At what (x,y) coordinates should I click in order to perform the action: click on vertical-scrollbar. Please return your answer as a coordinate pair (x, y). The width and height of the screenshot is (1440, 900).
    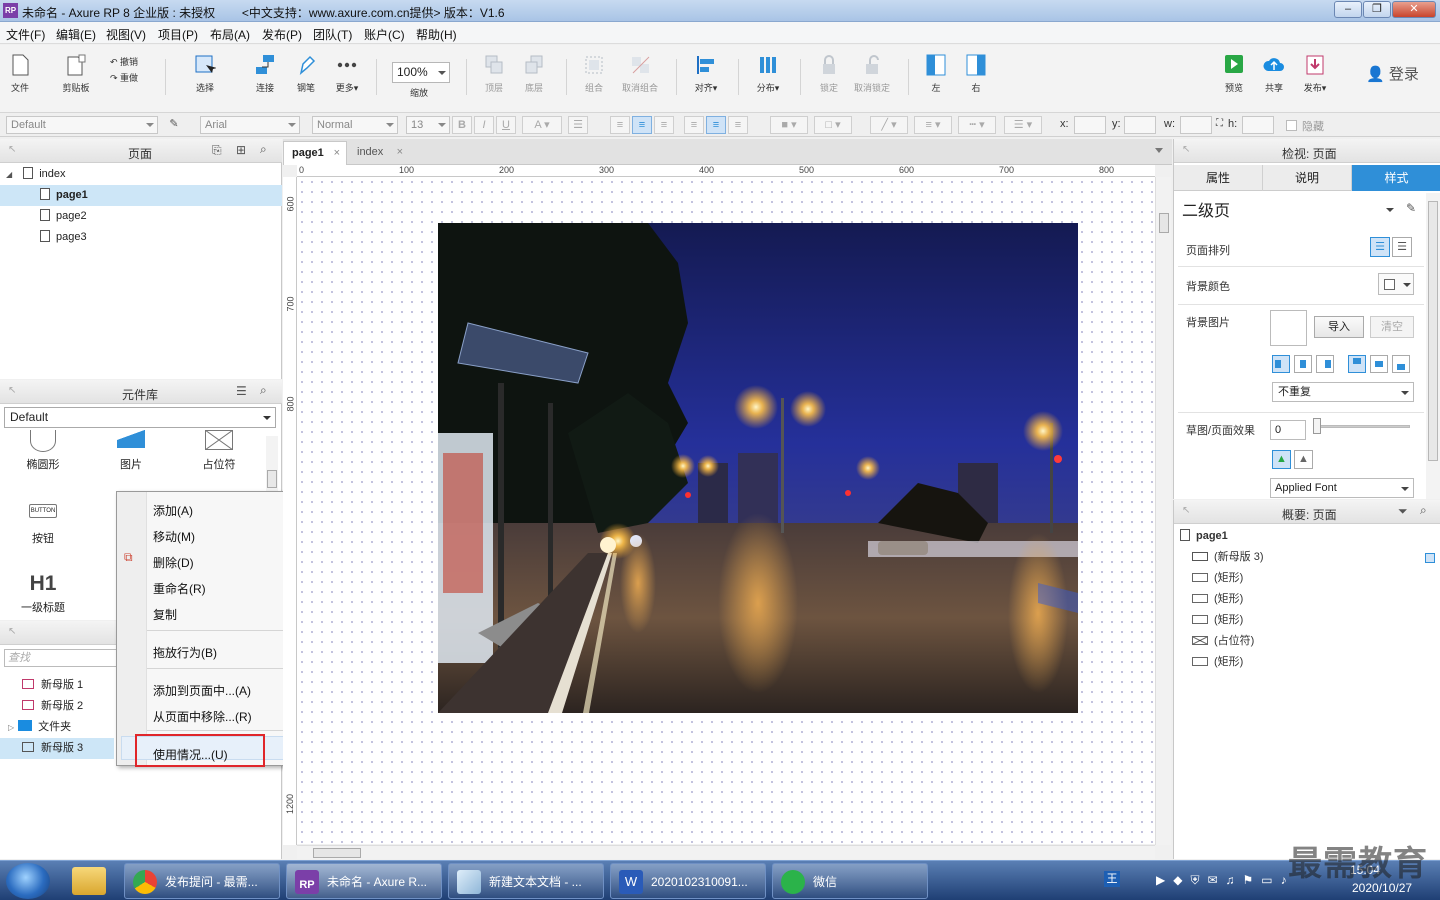
    Looking at the image, I should click on (1163, 511).